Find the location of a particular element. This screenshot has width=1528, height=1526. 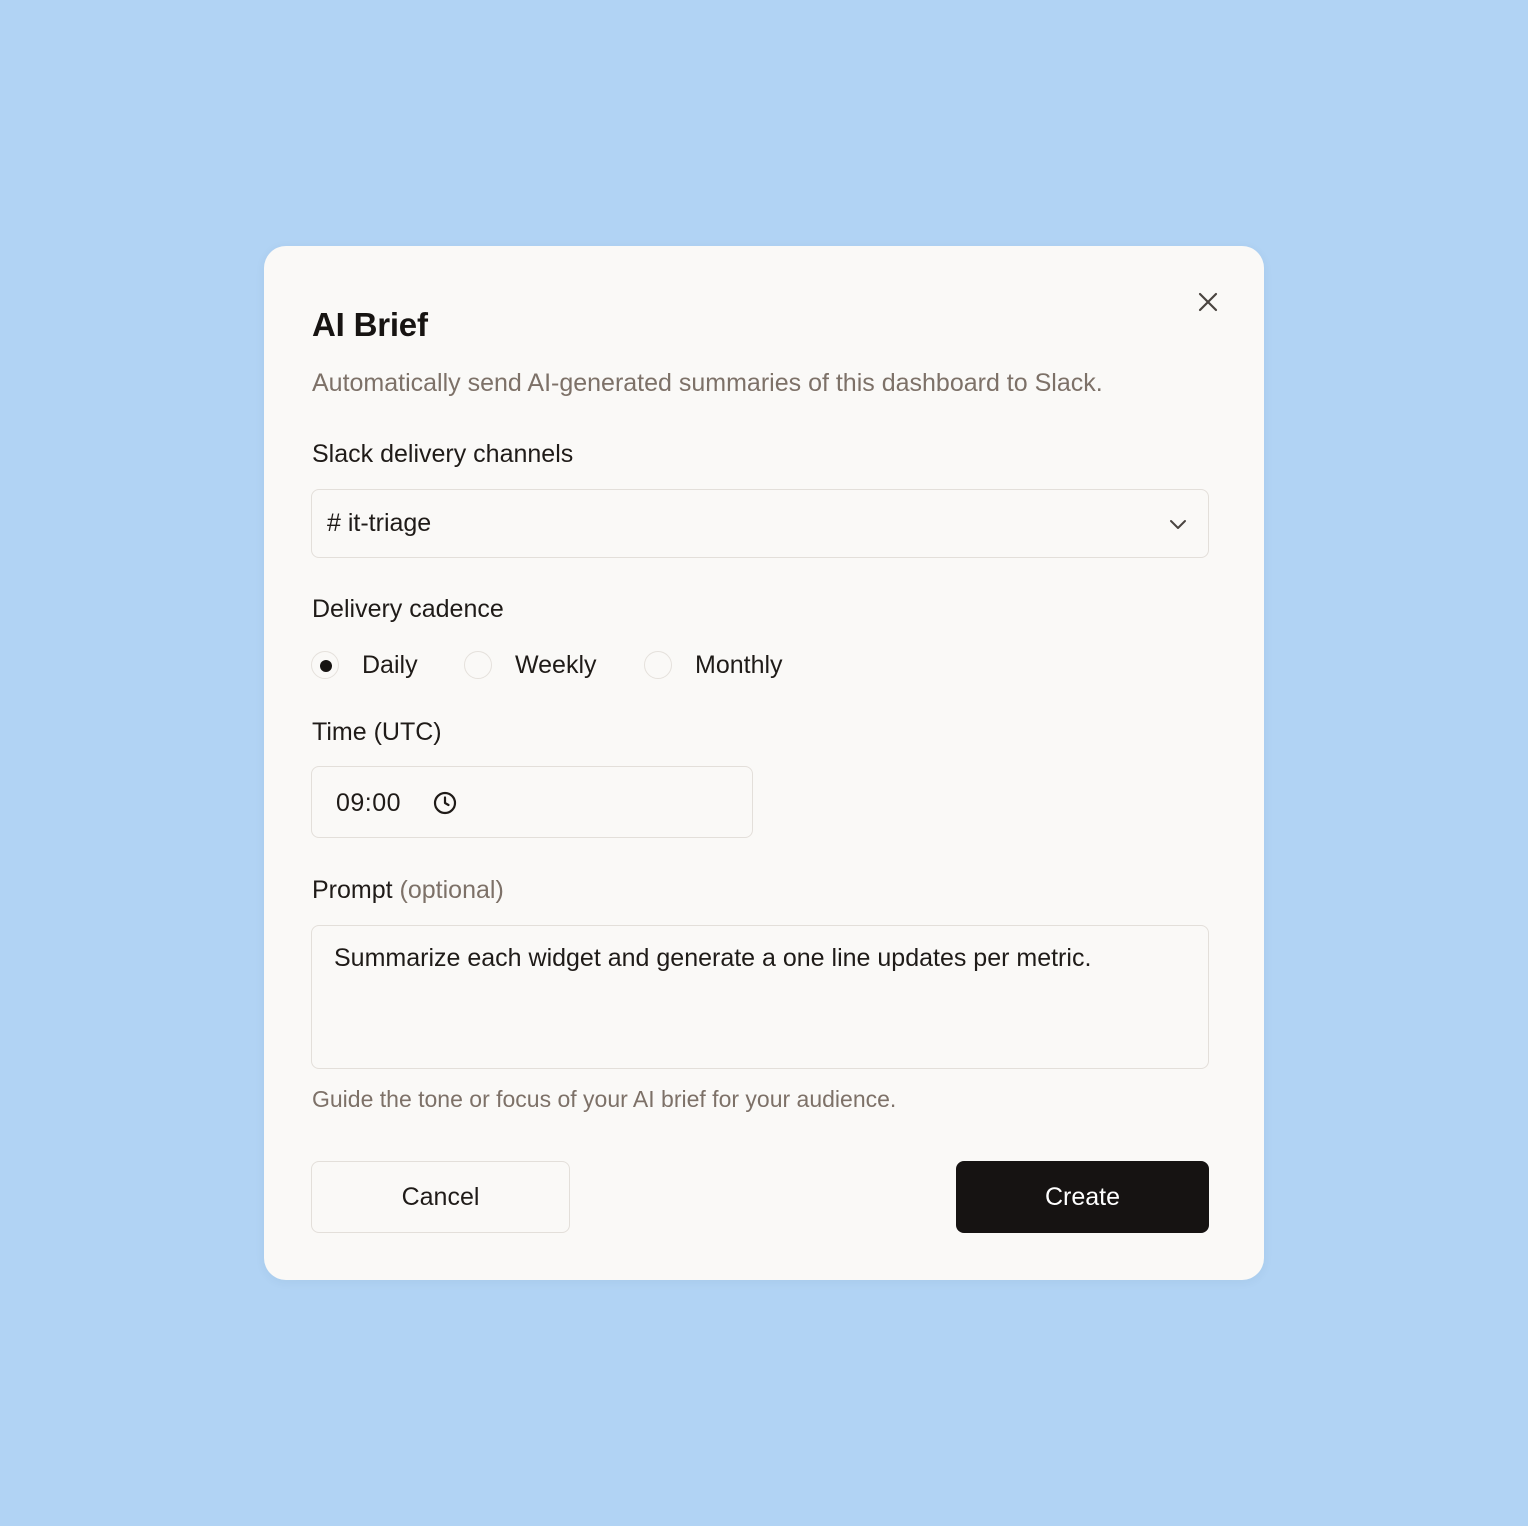

channel-select: # it-triage is located at coordinates (760, 523).